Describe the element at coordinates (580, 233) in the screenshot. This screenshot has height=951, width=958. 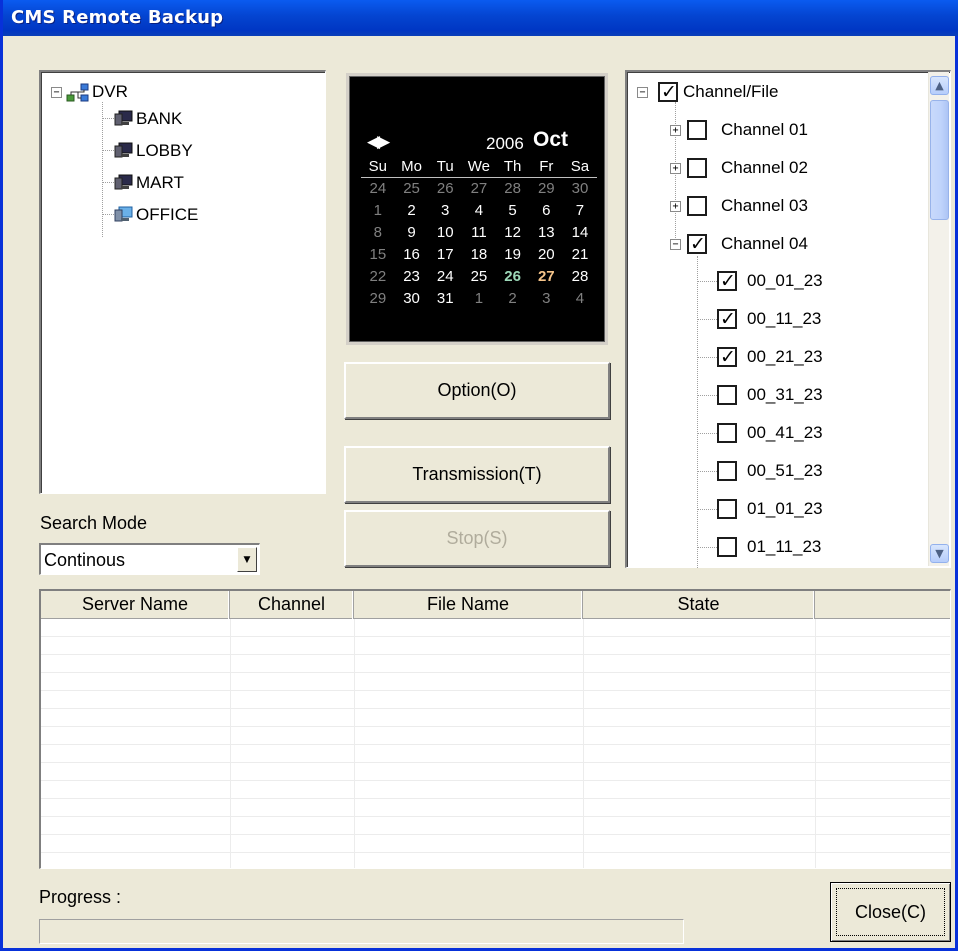
I see `calendar-day: 14` at that location.